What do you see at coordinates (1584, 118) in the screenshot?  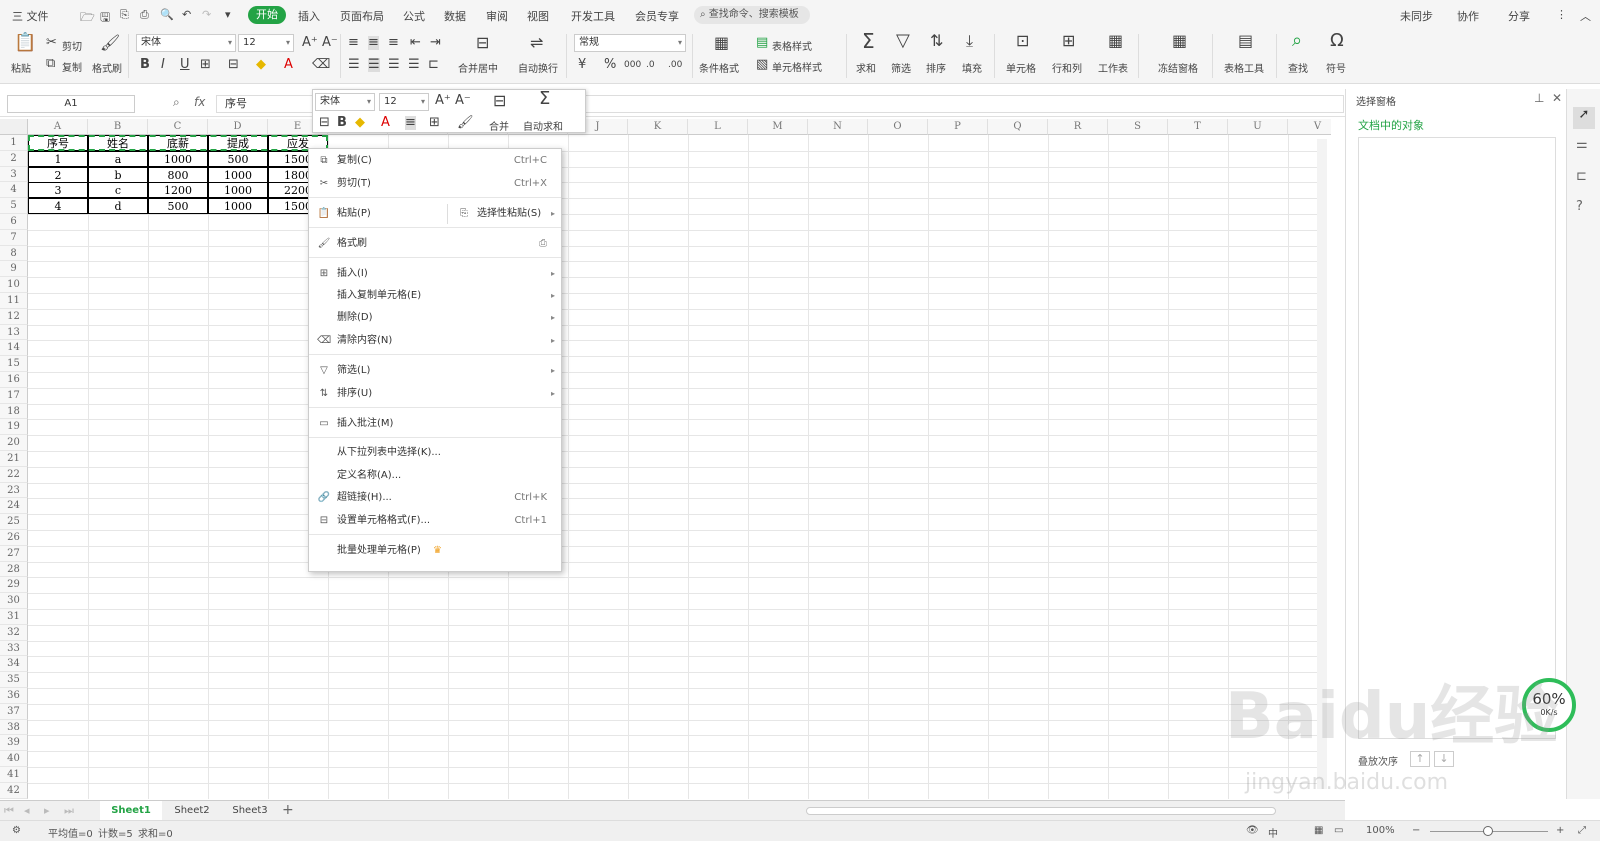 I see `cursor-icon: ➚` at bounding box center [1584, 118].